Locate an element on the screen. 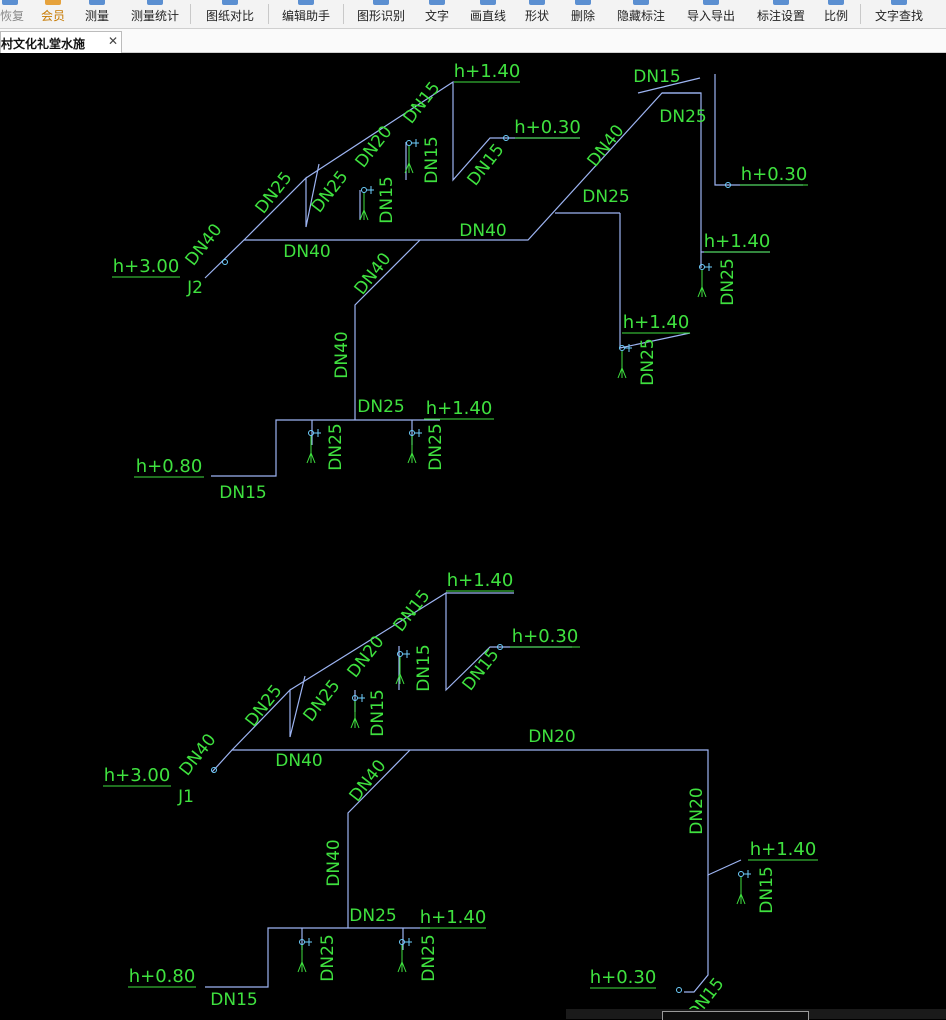 The height and width of the screenshot is (1020, 946). toolbar-button-4: 图纸对比 is located at coordinates (230, 14).